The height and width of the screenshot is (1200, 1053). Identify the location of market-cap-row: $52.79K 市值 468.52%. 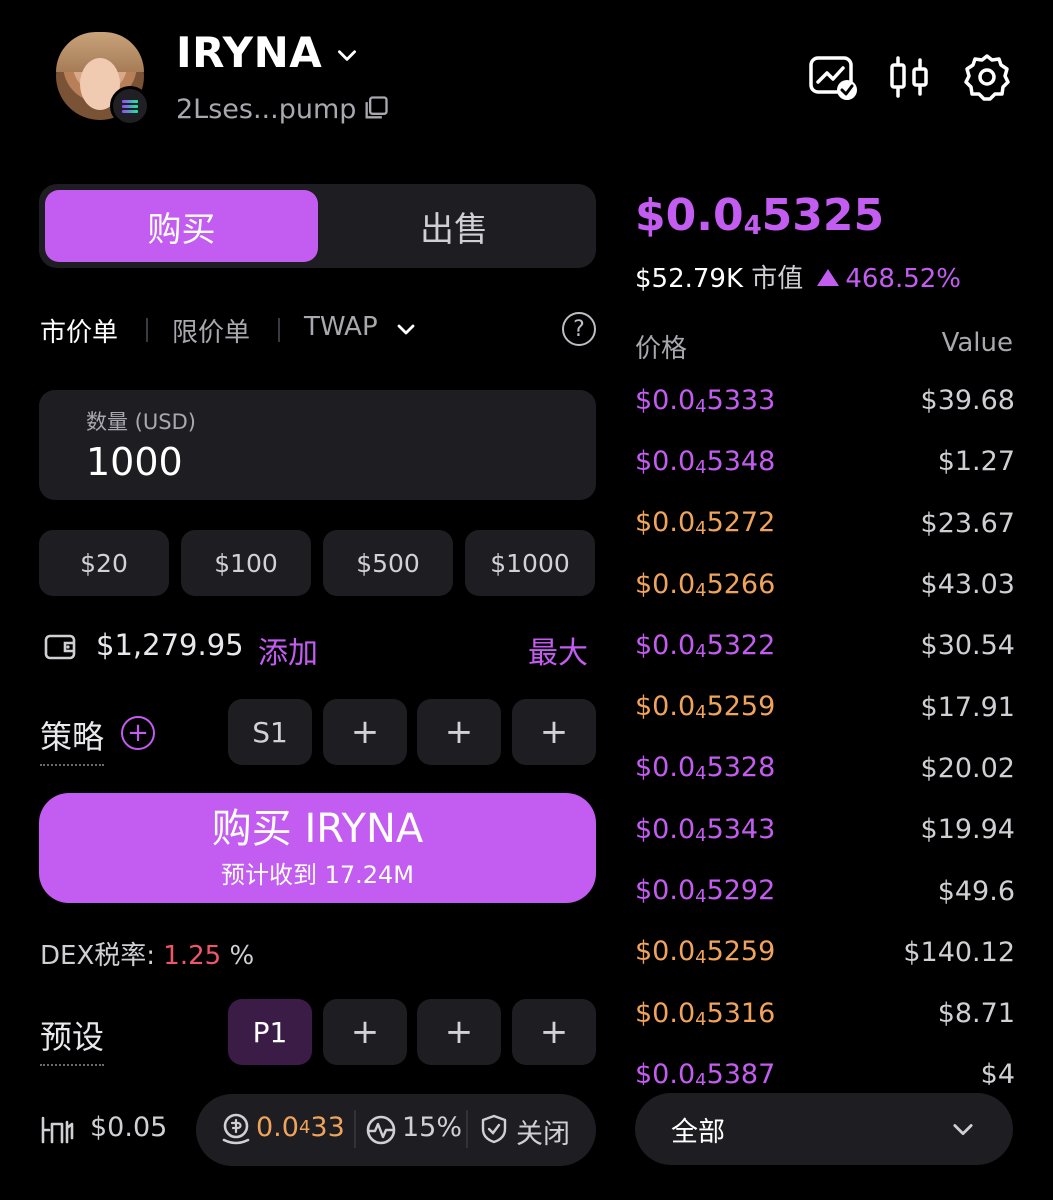
(798, 276).